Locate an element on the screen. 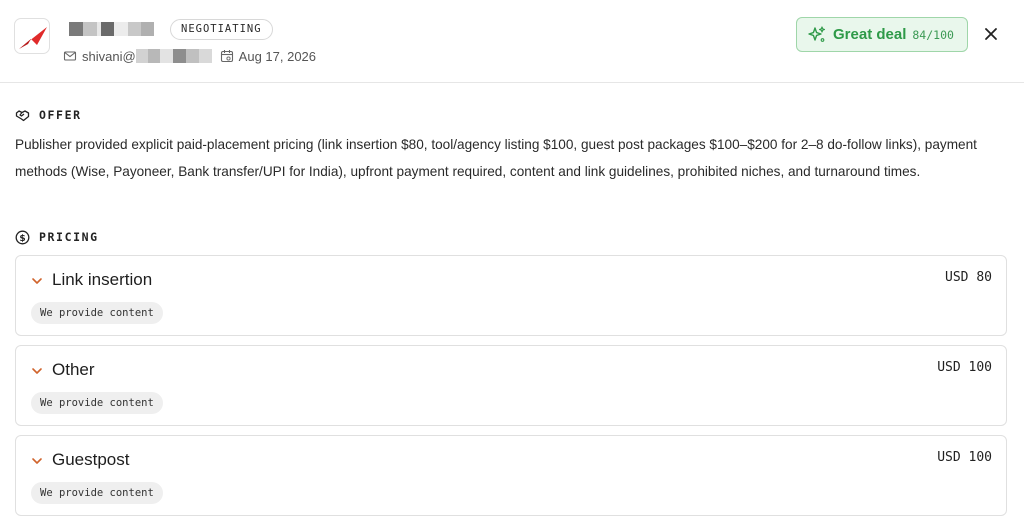 Image resolution: width=1024 pixels, height=523 pixels. meta-row: shivani@ Aug 17, 2026 is located at coordinates (189, 56).